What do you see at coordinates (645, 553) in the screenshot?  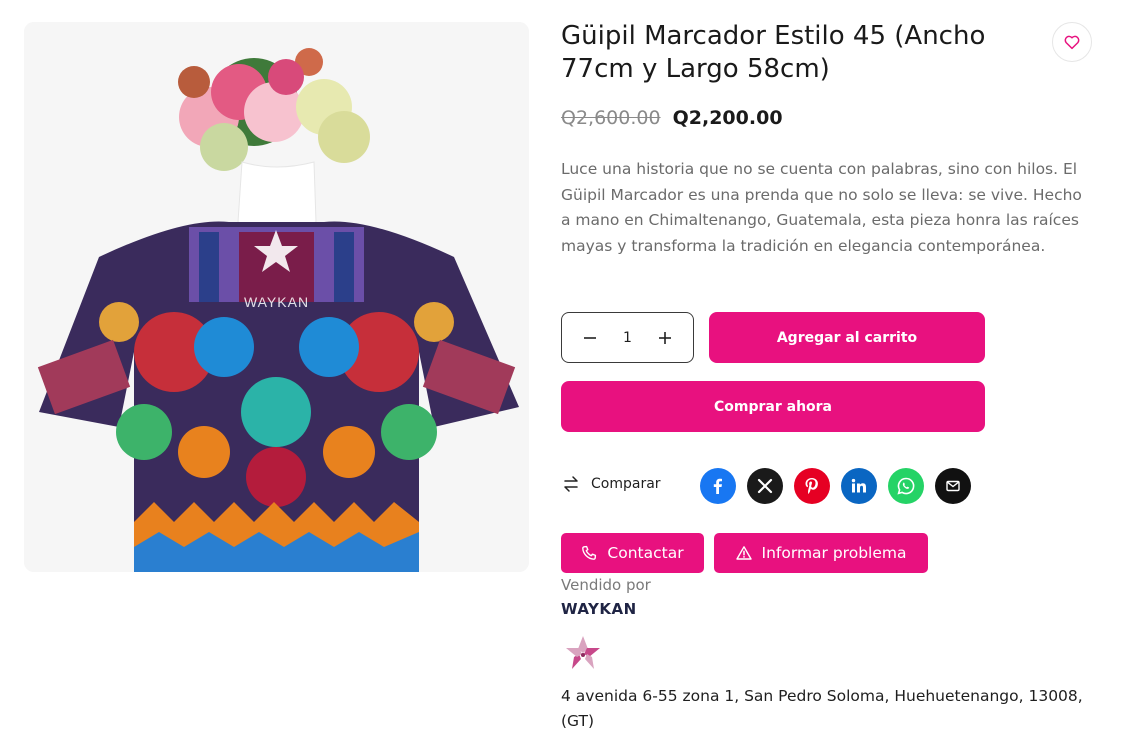 I see `contact-label: Contactar` at bounding box center [645, 553].